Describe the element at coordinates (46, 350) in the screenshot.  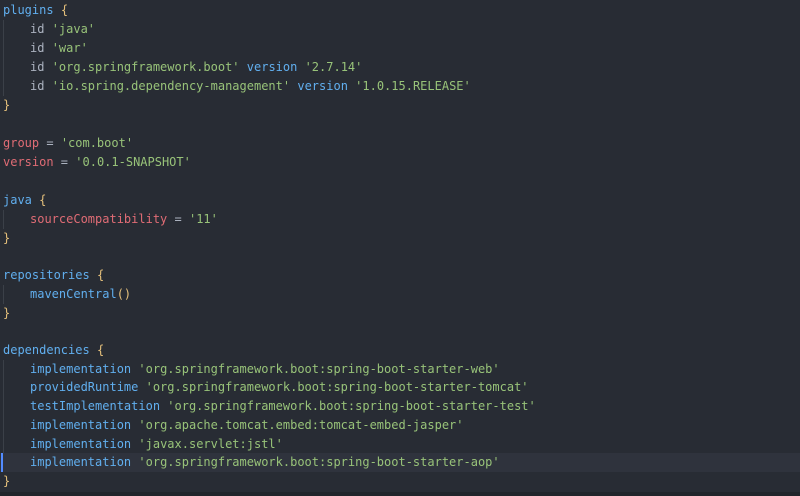
I see `dependencies-keyword: dependencies` at that location.